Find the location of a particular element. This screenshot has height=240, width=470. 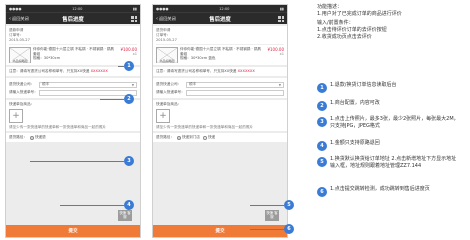

delivery-option-courier: 快递退 is located at coordinates (37, 137).